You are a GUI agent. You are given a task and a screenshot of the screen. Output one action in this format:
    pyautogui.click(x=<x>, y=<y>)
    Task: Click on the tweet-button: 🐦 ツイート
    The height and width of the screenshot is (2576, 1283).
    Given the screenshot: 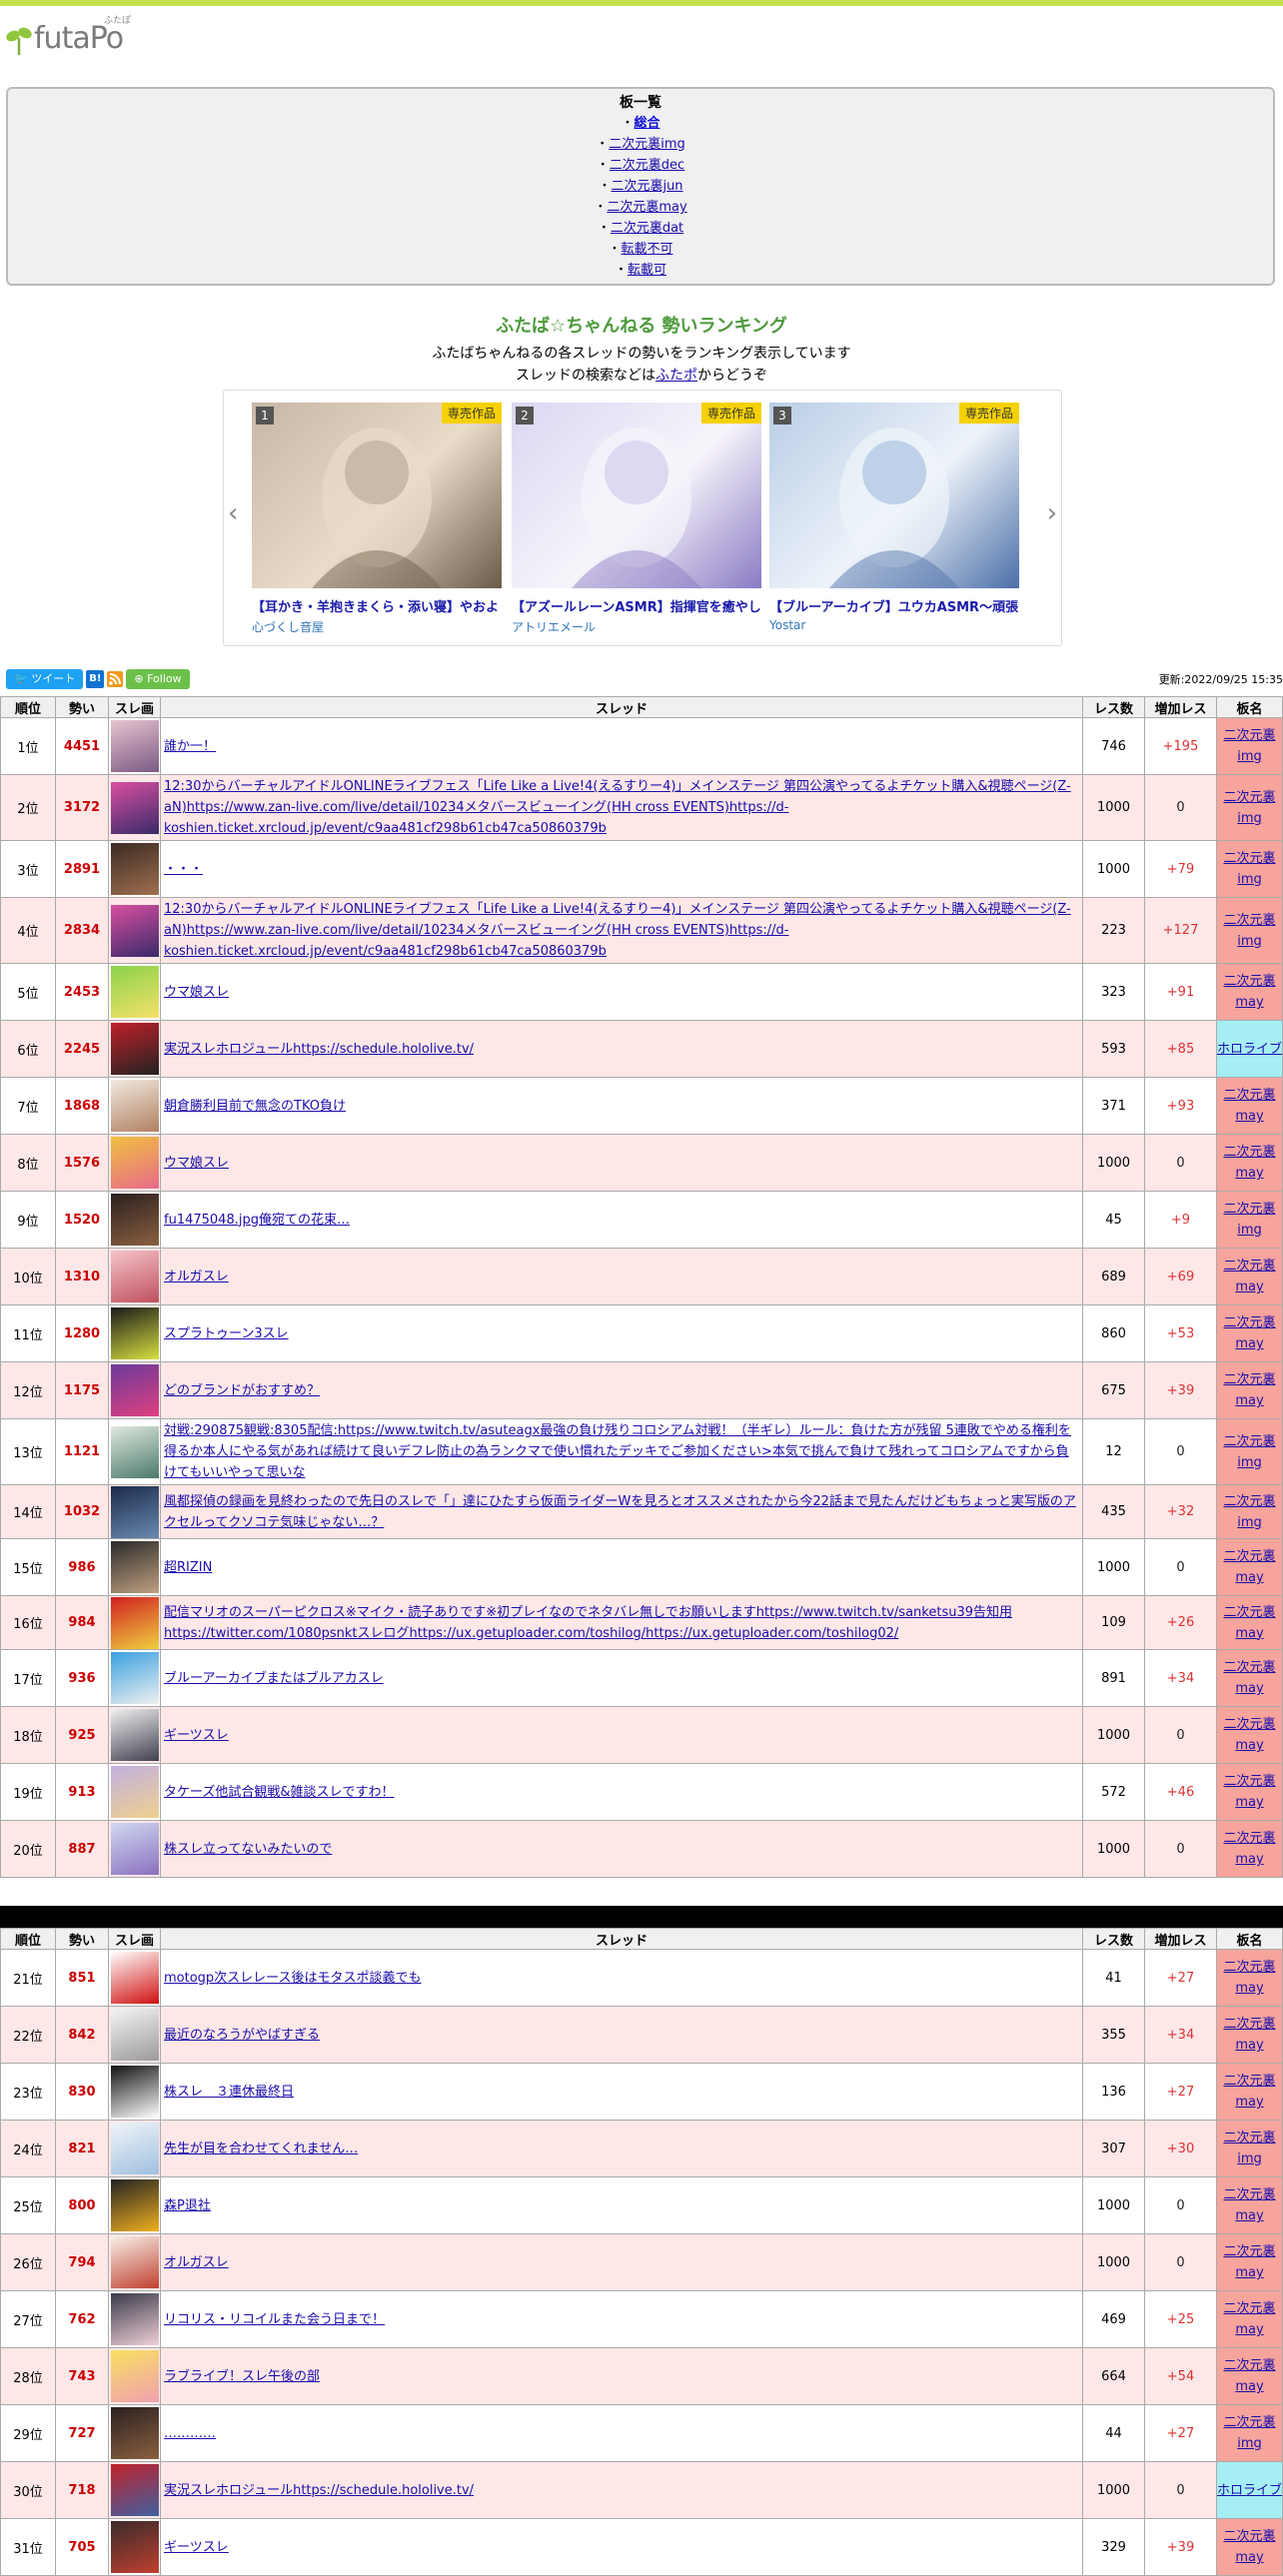 What is the action you would take?
    pyautogui.click(x=45, y=679)
    